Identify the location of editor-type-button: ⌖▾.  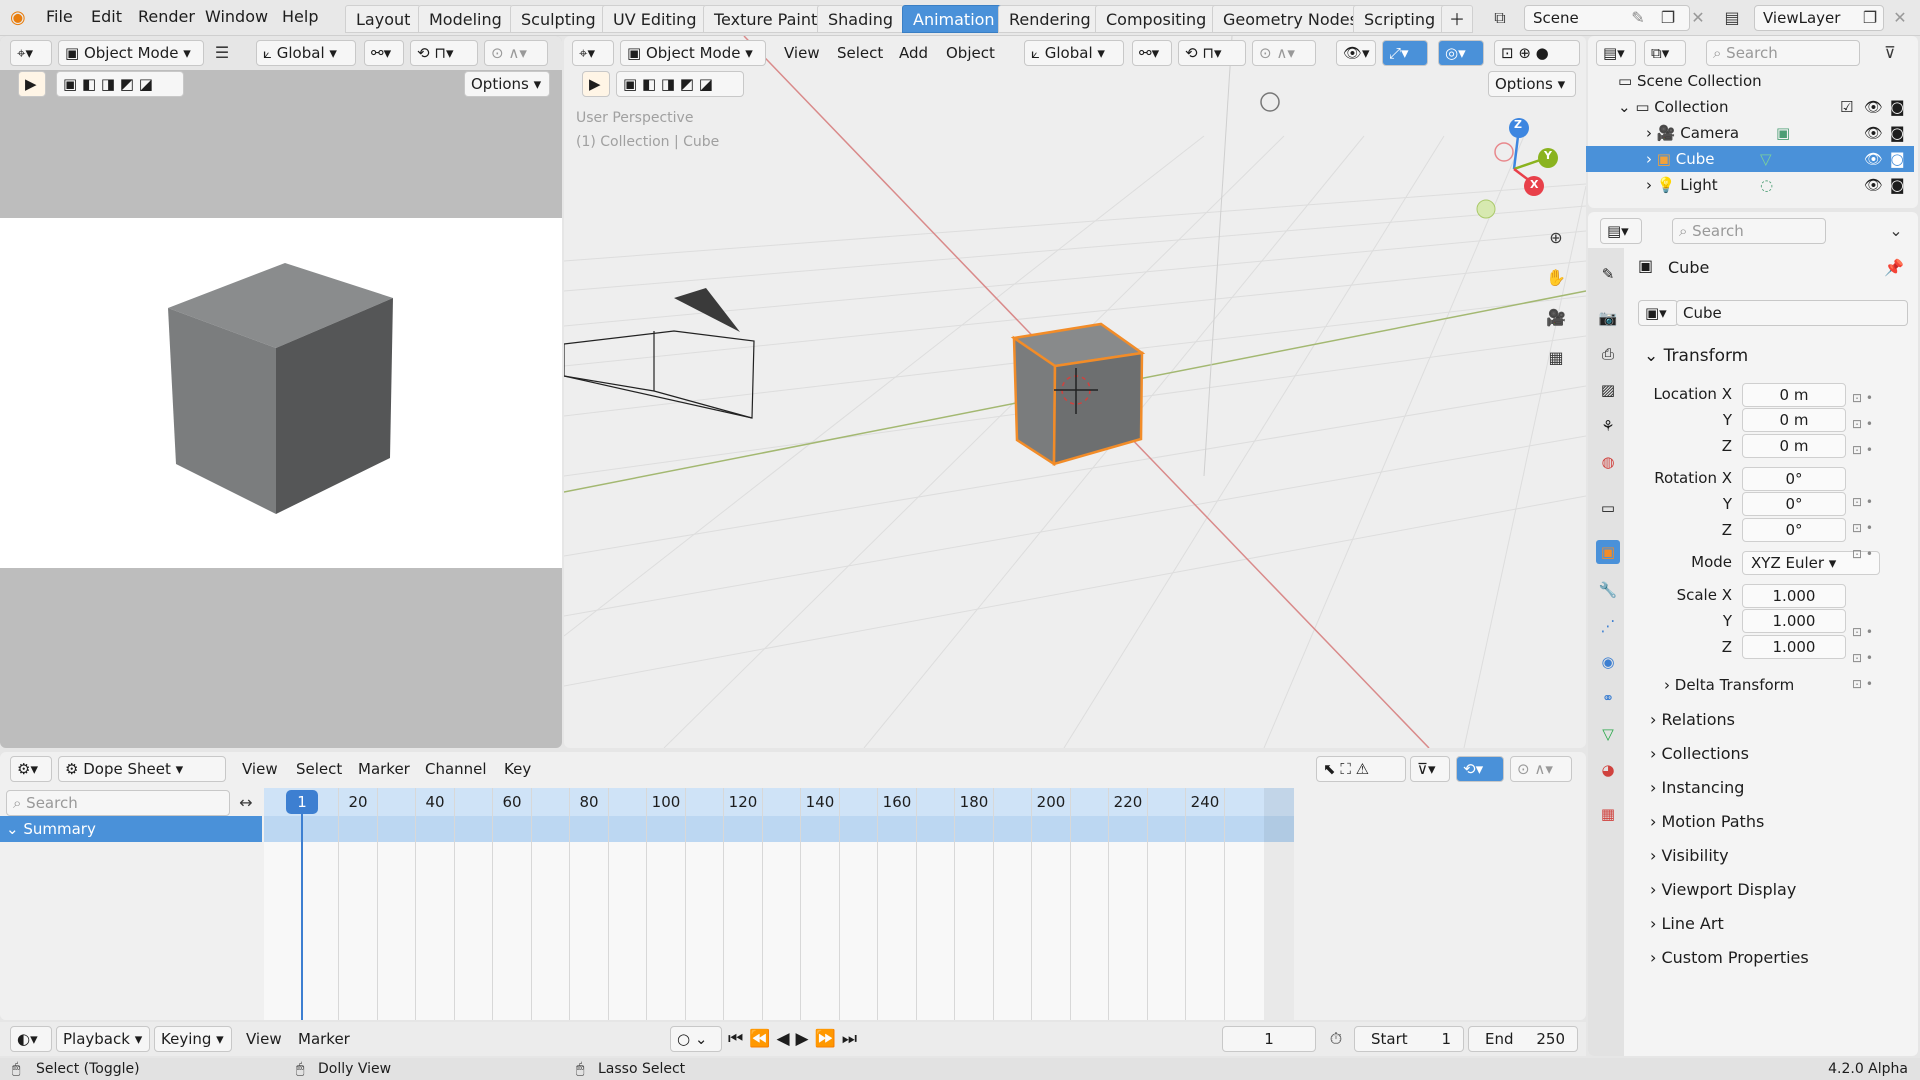
(31, 53).